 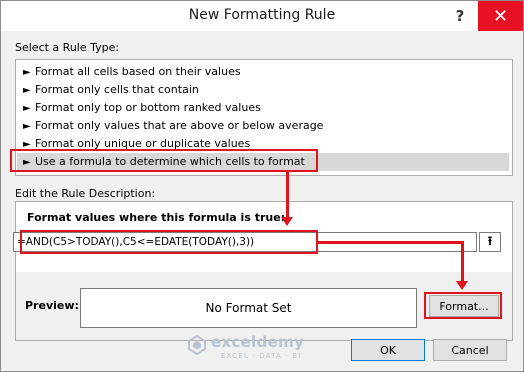 I want to click on collapse-dialog-button: ⭱, so click(x=490, y=242).